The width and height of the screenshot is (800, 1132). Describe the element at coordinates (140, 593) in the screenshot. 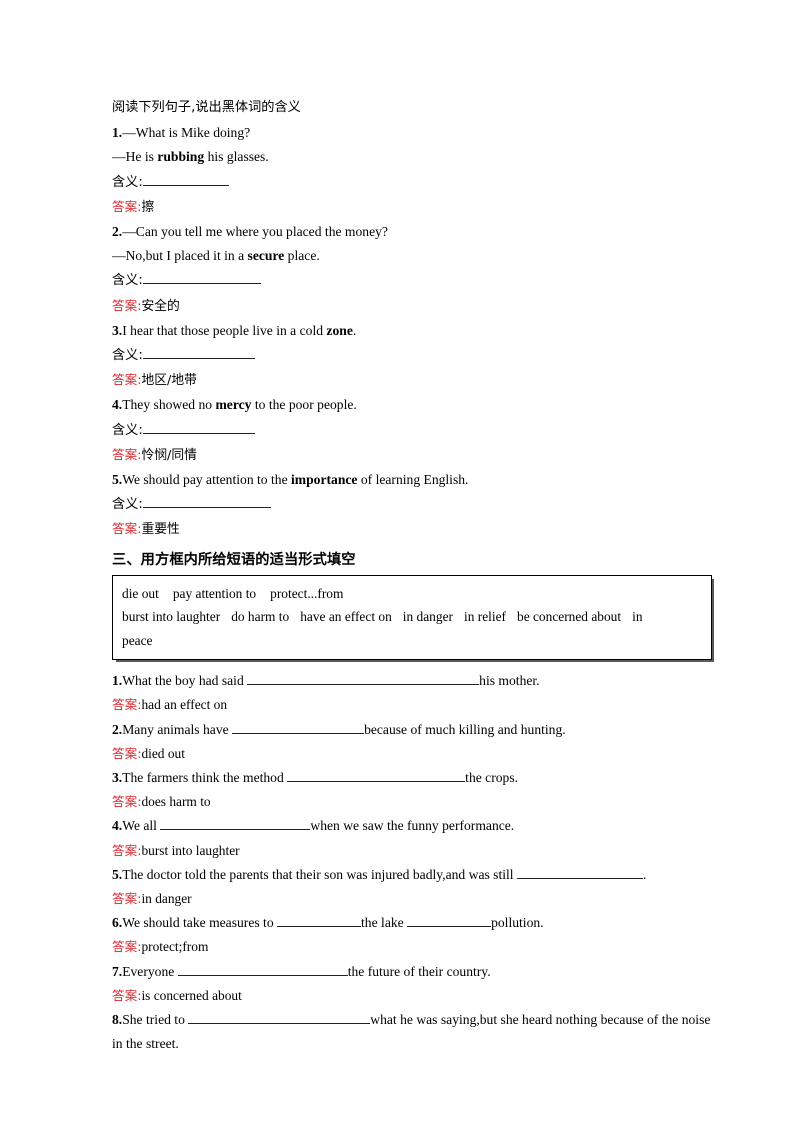

I see `phrase-die-out: die out` at that location.